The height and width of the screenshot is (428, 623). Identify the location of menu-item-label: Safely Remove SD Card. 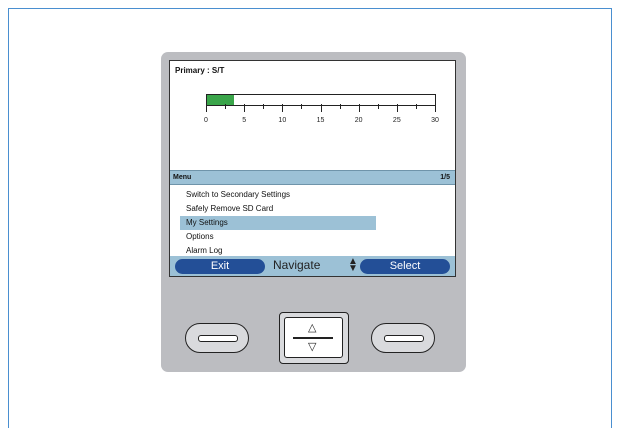
(230, 208).